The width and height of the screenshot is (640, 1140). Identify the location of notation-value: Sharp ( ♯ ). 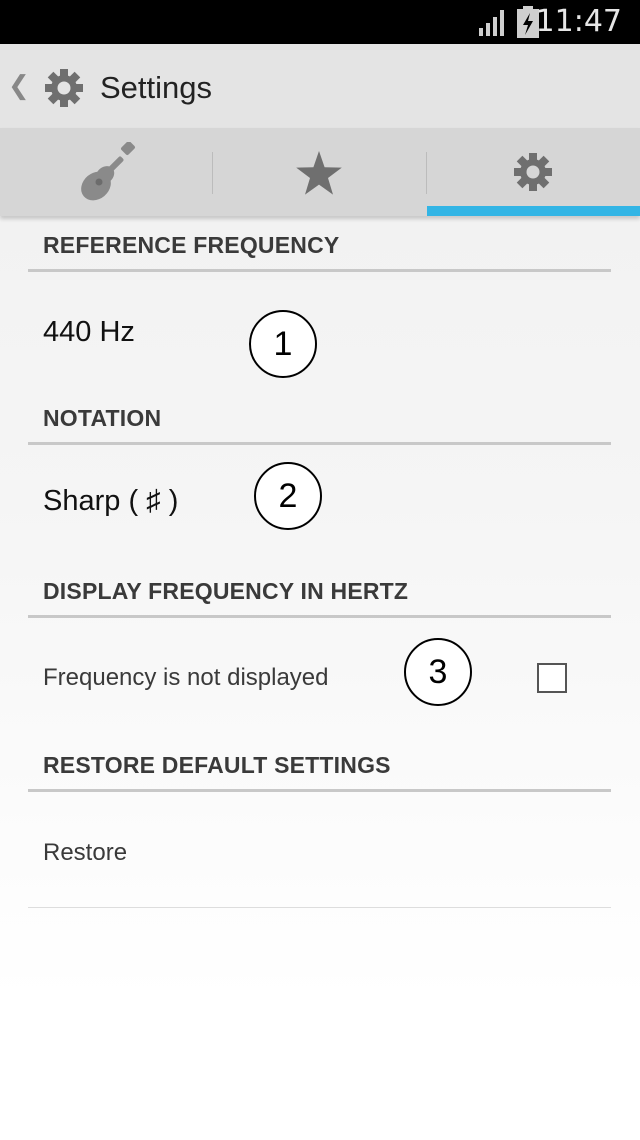
(111, 501).